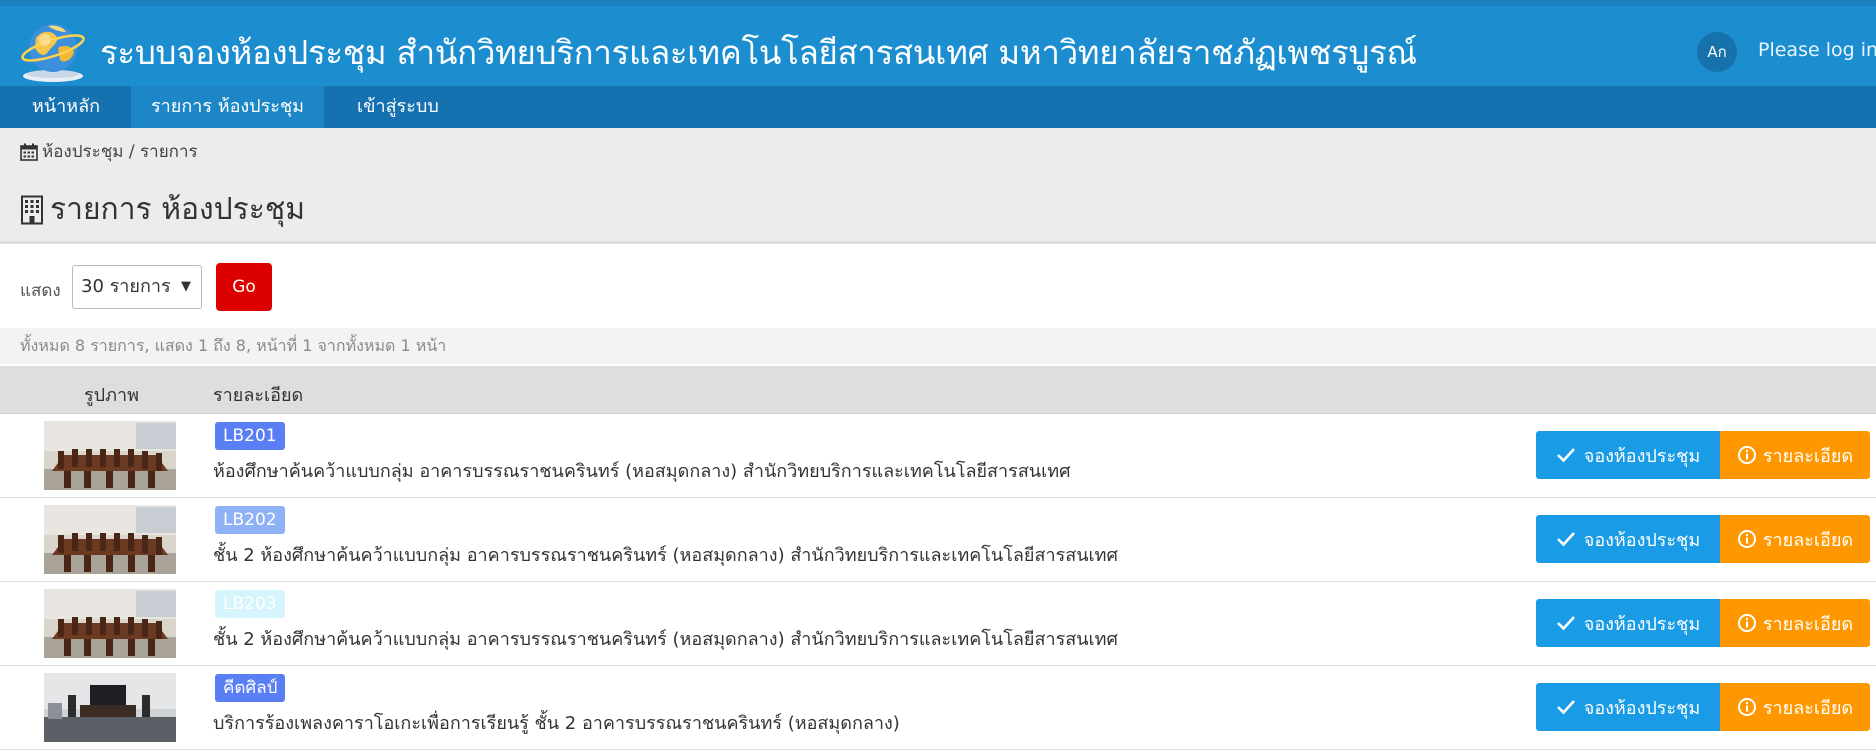 The image size is (1876, 750). I want to click on chevron-down-icon: ▼, so click(186, 286).